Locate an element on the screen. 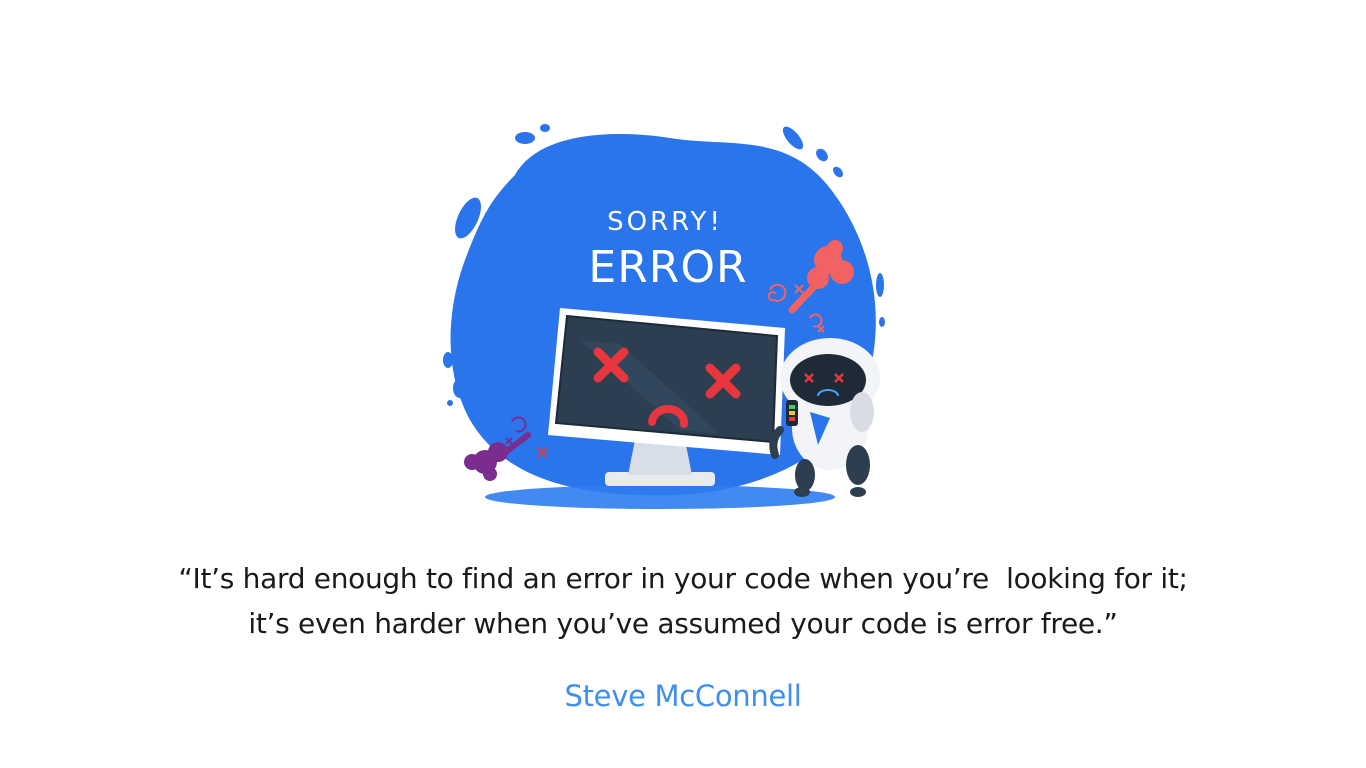 This screenshot has width=1366, height=768. error-text: ERROR is located at coordinates (667, 267).